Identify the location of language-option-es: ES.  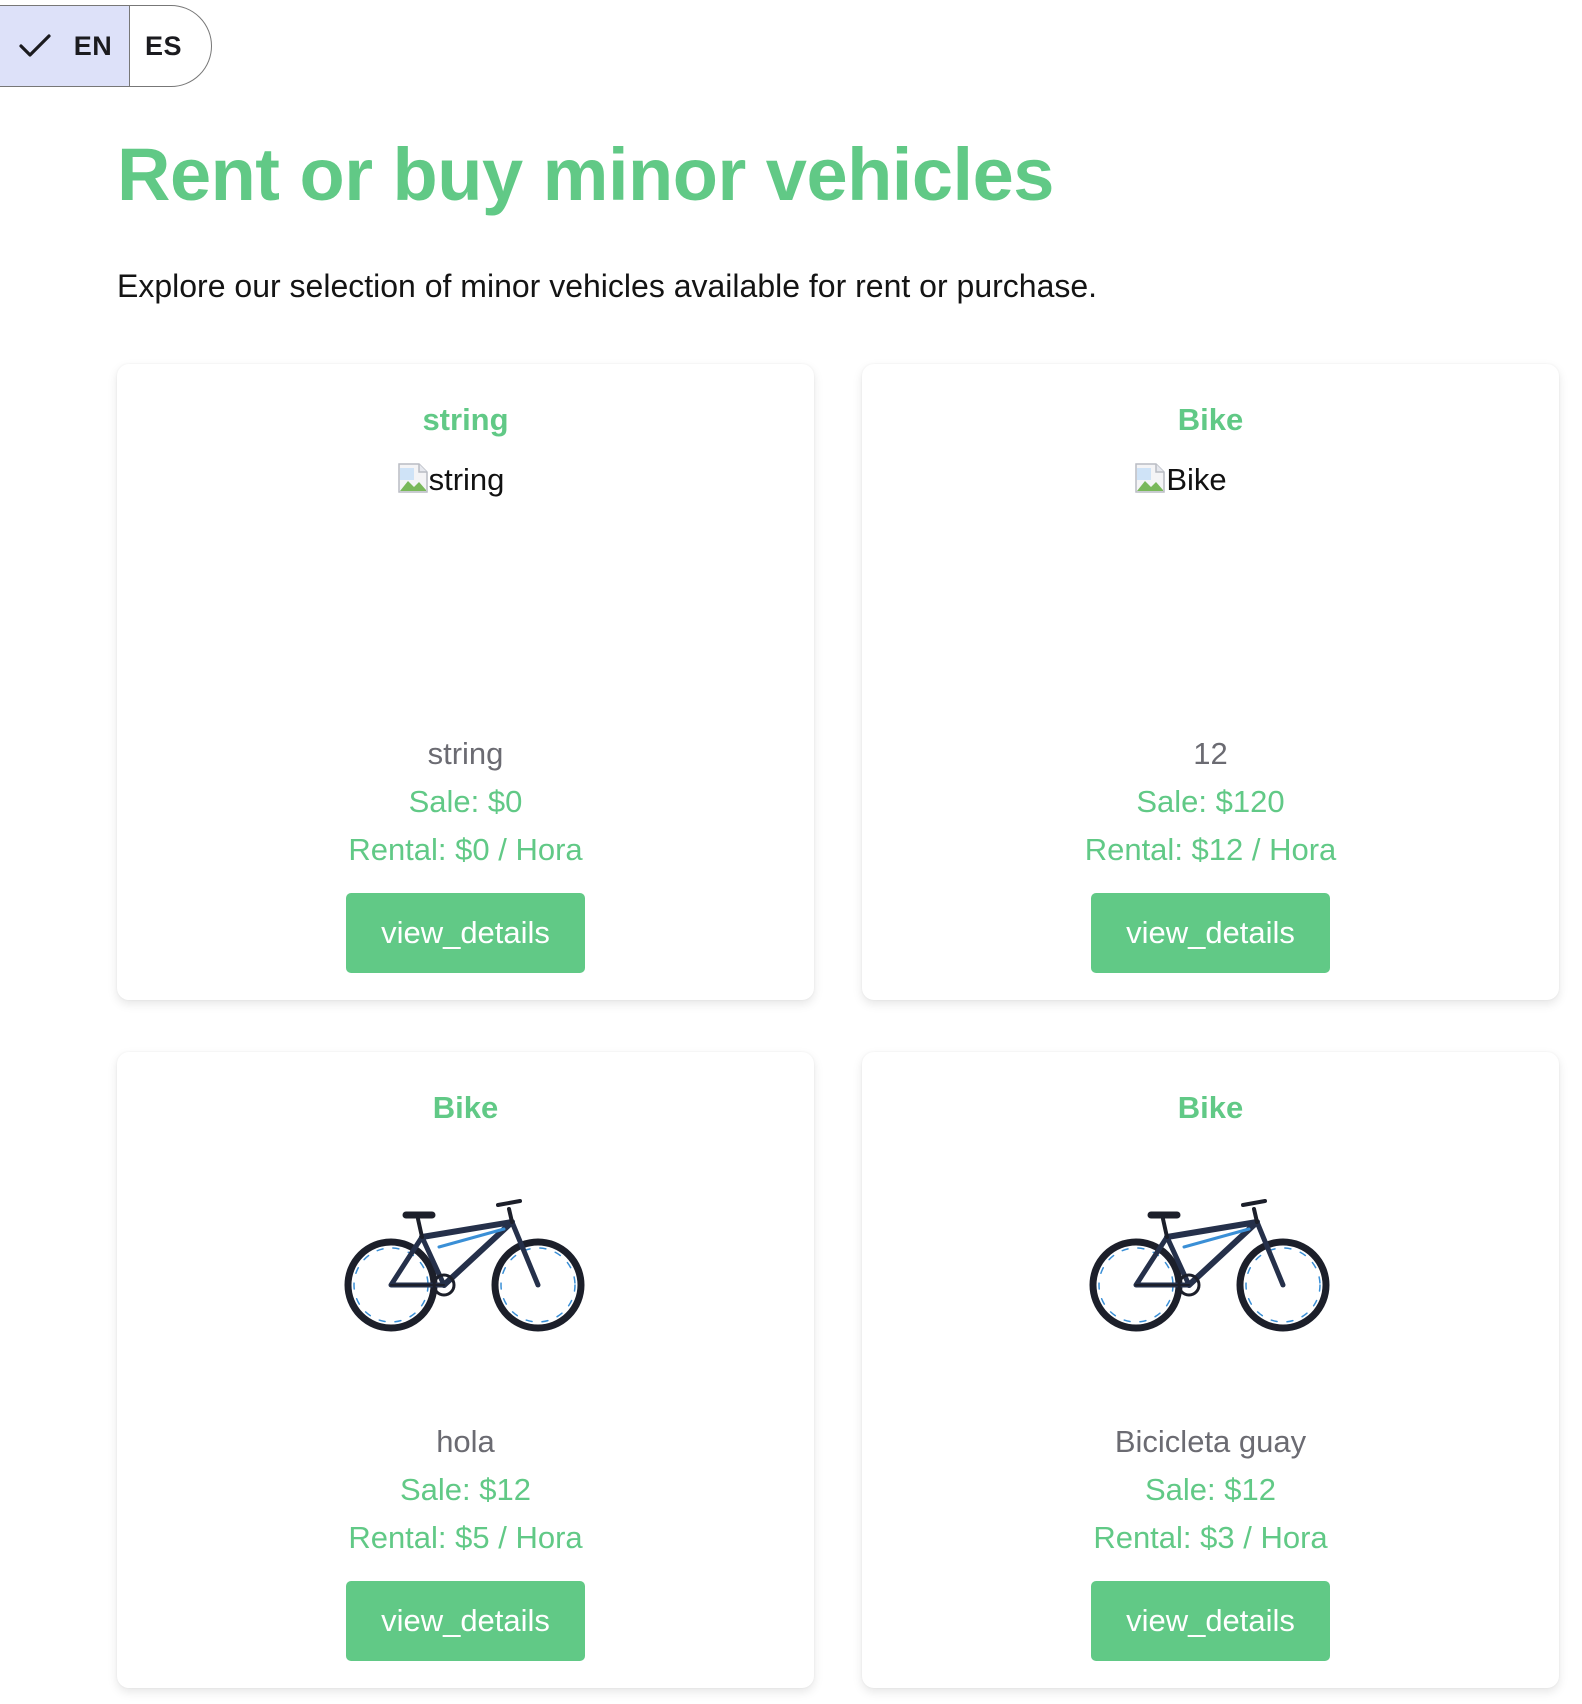
(170, 46).